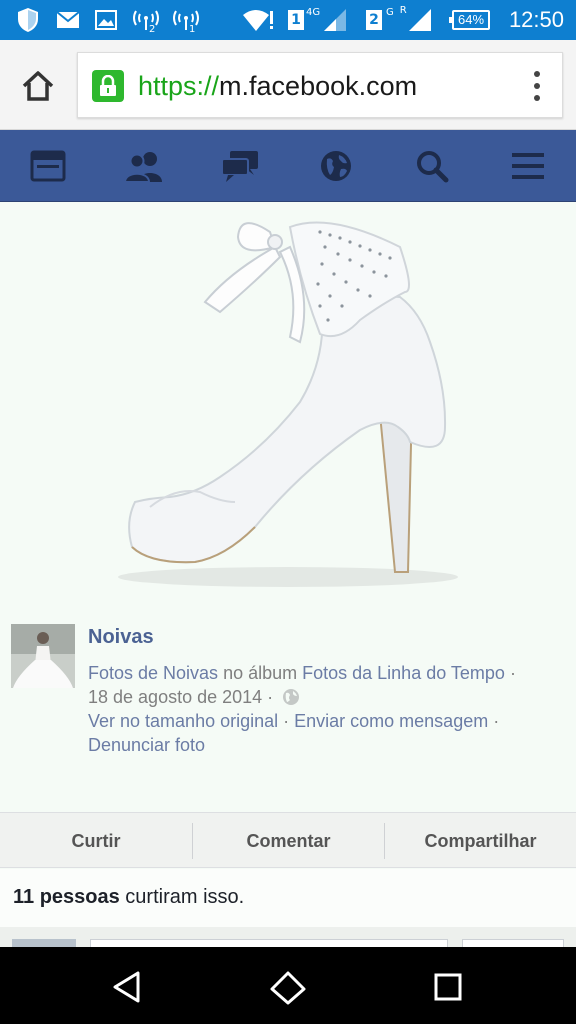 The image size is (576, 1024). I want to click on send-as-message-link: Enviar como mensagem, so click(391, 721).